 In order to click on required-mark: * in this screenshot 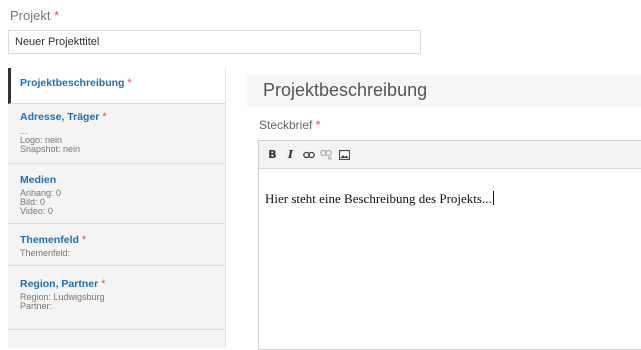, I will do `click(57, 15)`.